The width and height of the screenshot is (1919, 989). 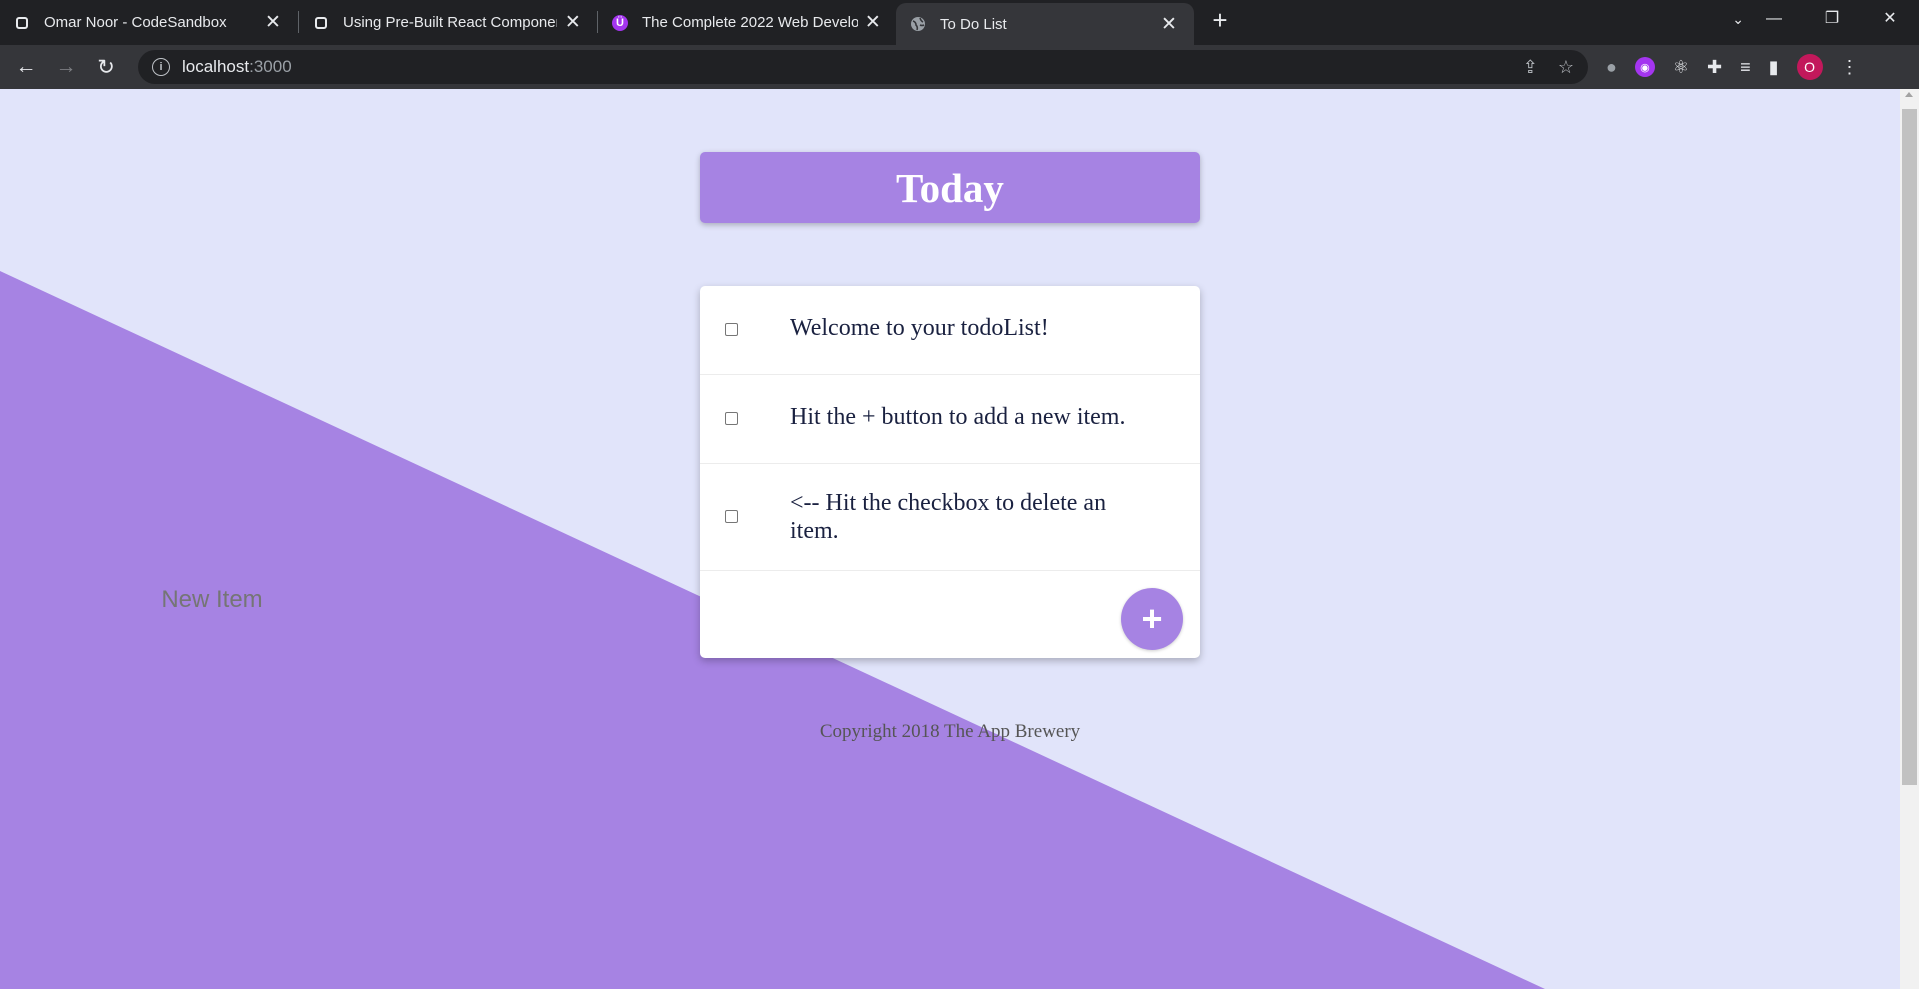 What do you see at coordinates (270, 66) in the screenshot?
I see `url-port: :3000` at bounding box center [270, 66].